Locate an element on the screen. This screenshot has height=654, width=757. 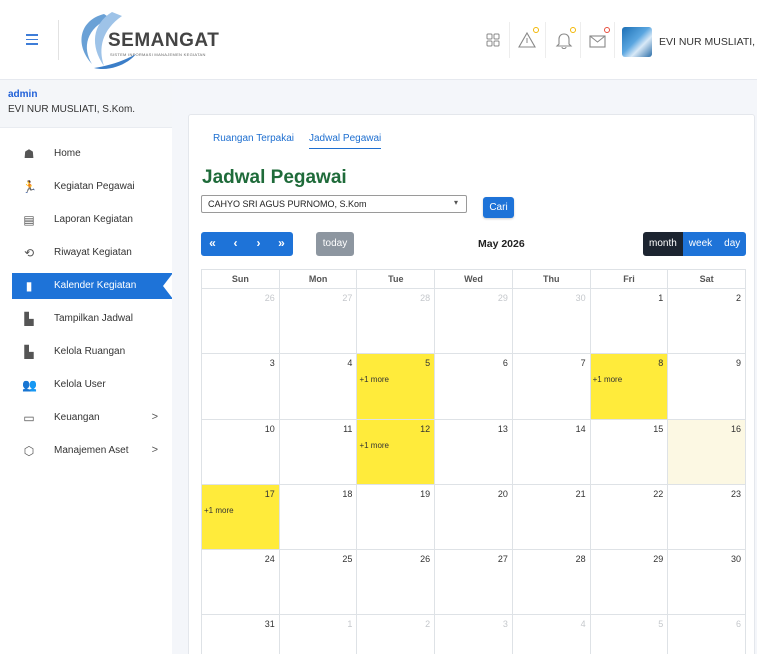
calendar-day: 10 is located at coordinates (241, 451).